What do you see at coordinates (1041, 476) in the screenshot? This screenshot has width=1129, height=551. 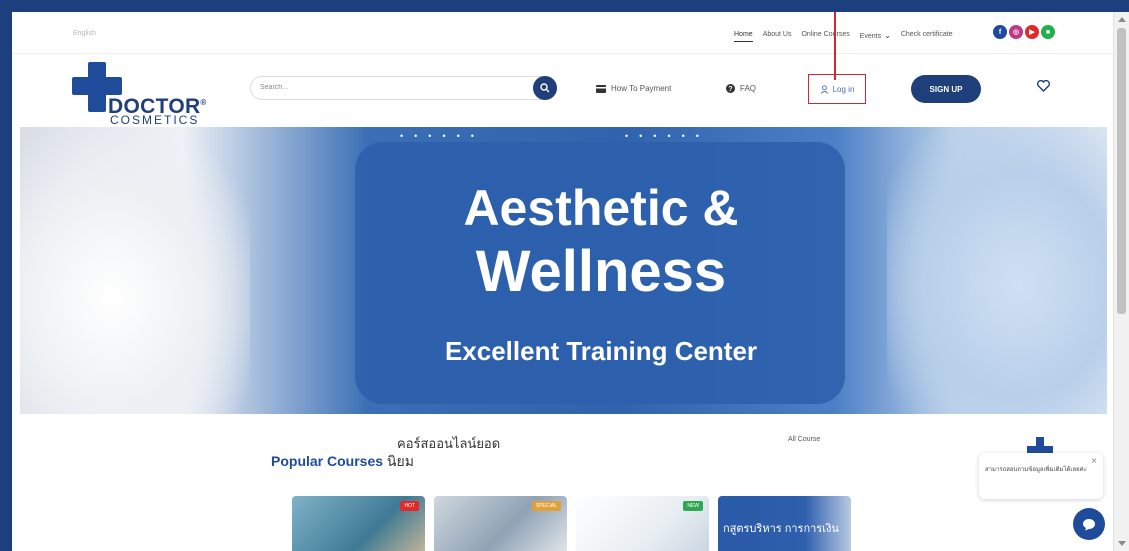 I see `chat-popup: × สามารถสอบถามข้อมูลเพิ่มเติมได้เลยค่ะ` at bounding box center [1041, 476].